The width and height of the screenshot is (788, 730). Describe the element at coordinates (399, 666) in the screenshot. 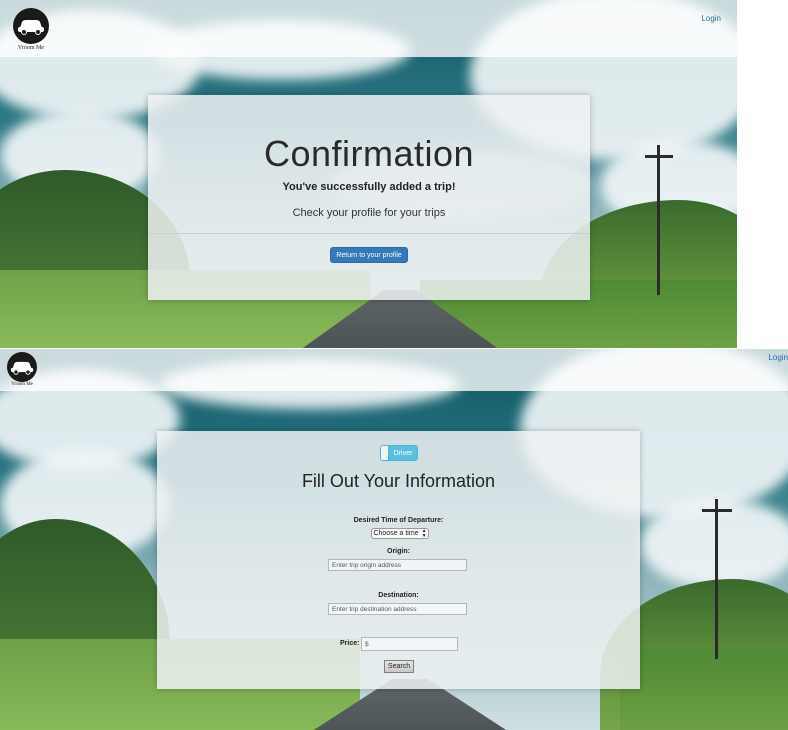

I see `search-button: Search` at that location.